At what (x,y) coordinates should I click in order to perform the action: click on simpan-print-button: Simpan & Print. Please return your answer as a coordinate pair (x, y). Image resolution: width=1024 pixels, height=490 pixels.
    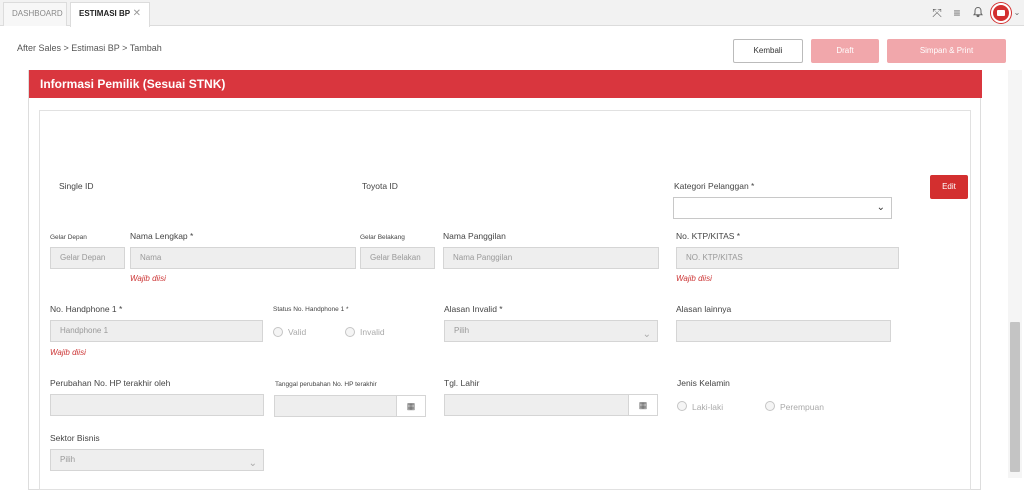
    Looking at the image, I should click on (946, 51).